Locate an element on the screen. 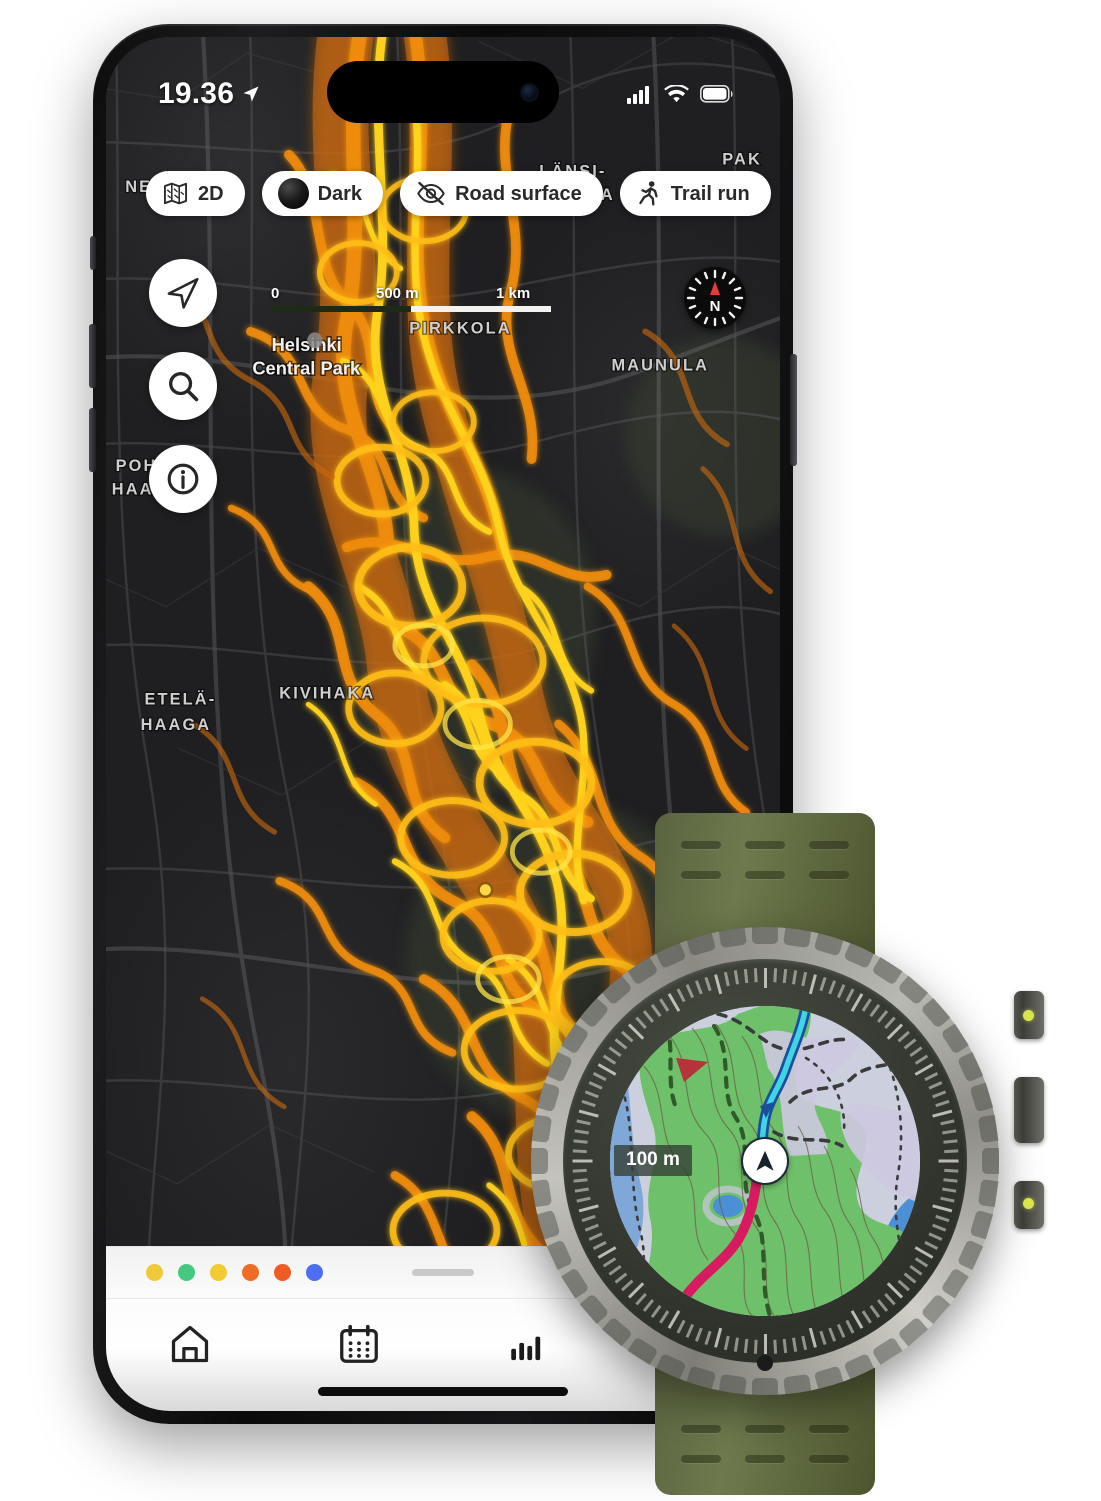 The image size is (1101, 1501). chip-label: Road surface is located at coordinates (518, 193).